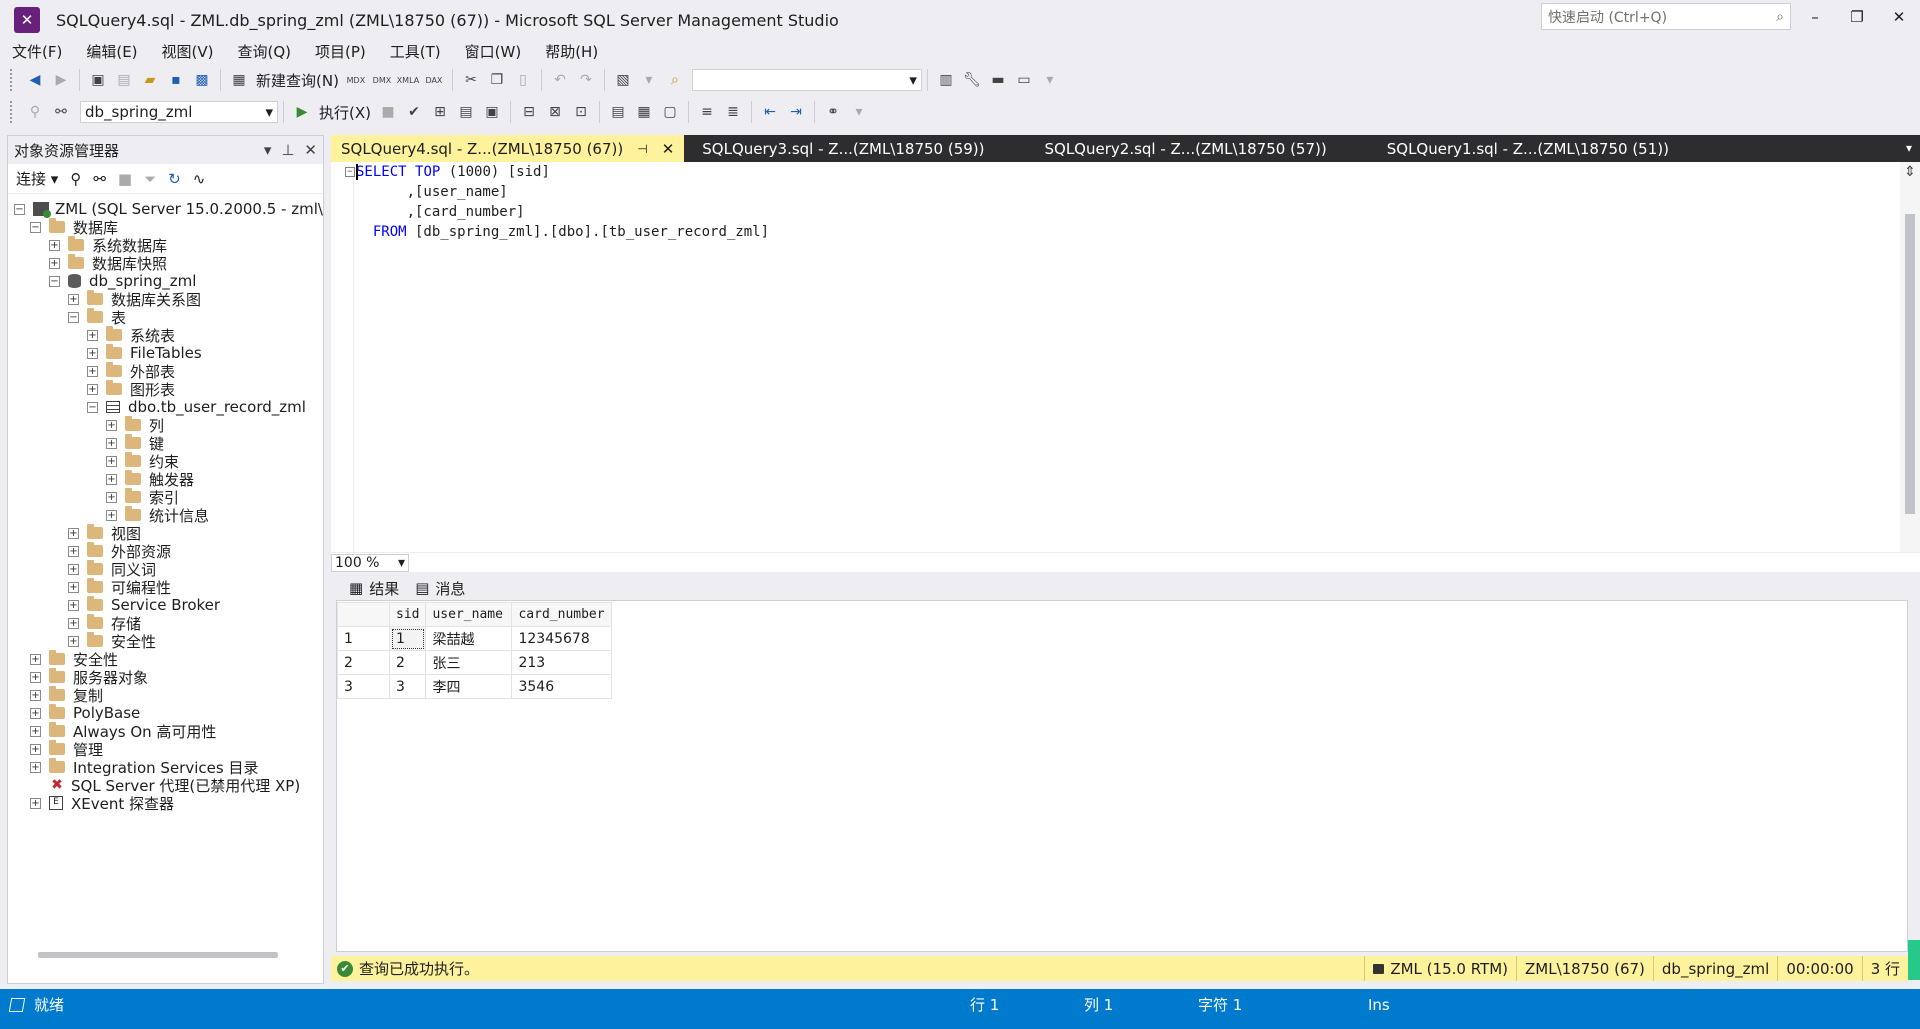 Image resolution: width=1920 pixels, height=1029 pixels. What do you see at coordinates (972, 80) in the screenshot?
I see `properties-wrench-icon: 🔧︎` at bounding box center [972, 80].